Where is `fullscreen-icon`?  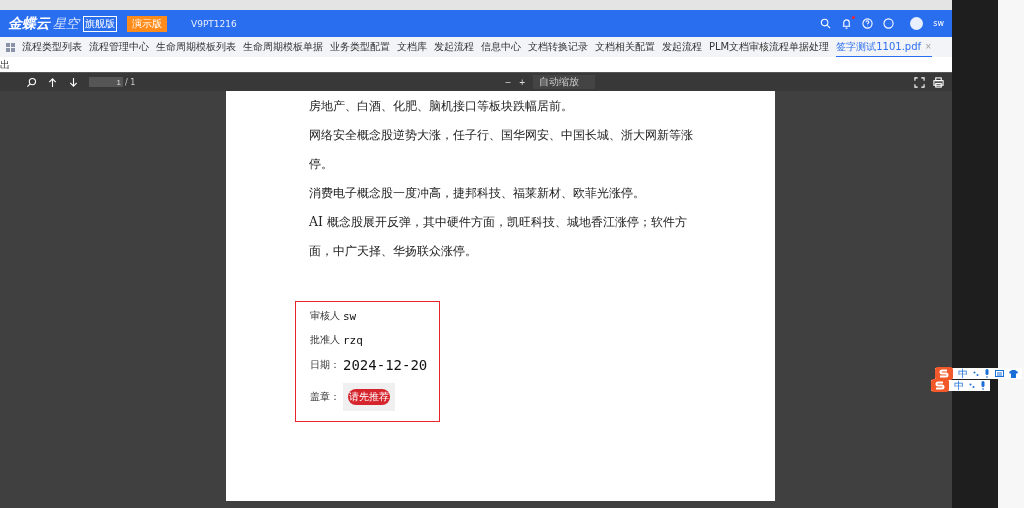
fullscreen-icon is located at coordinates (919, 82).